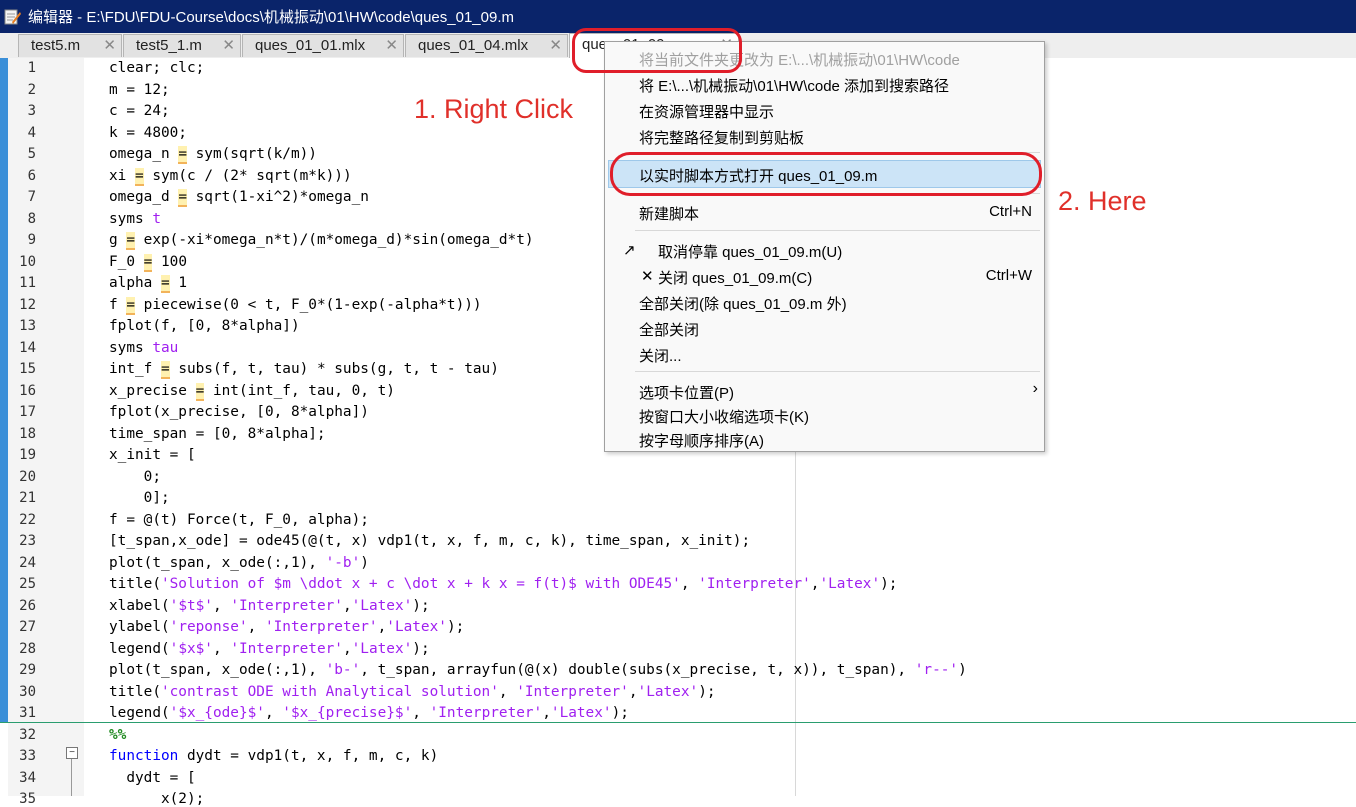  What do you see at coordinates (135, 219) in the screenshot?
I see `code-line-8: syms t` at bounding box center [135, 219].